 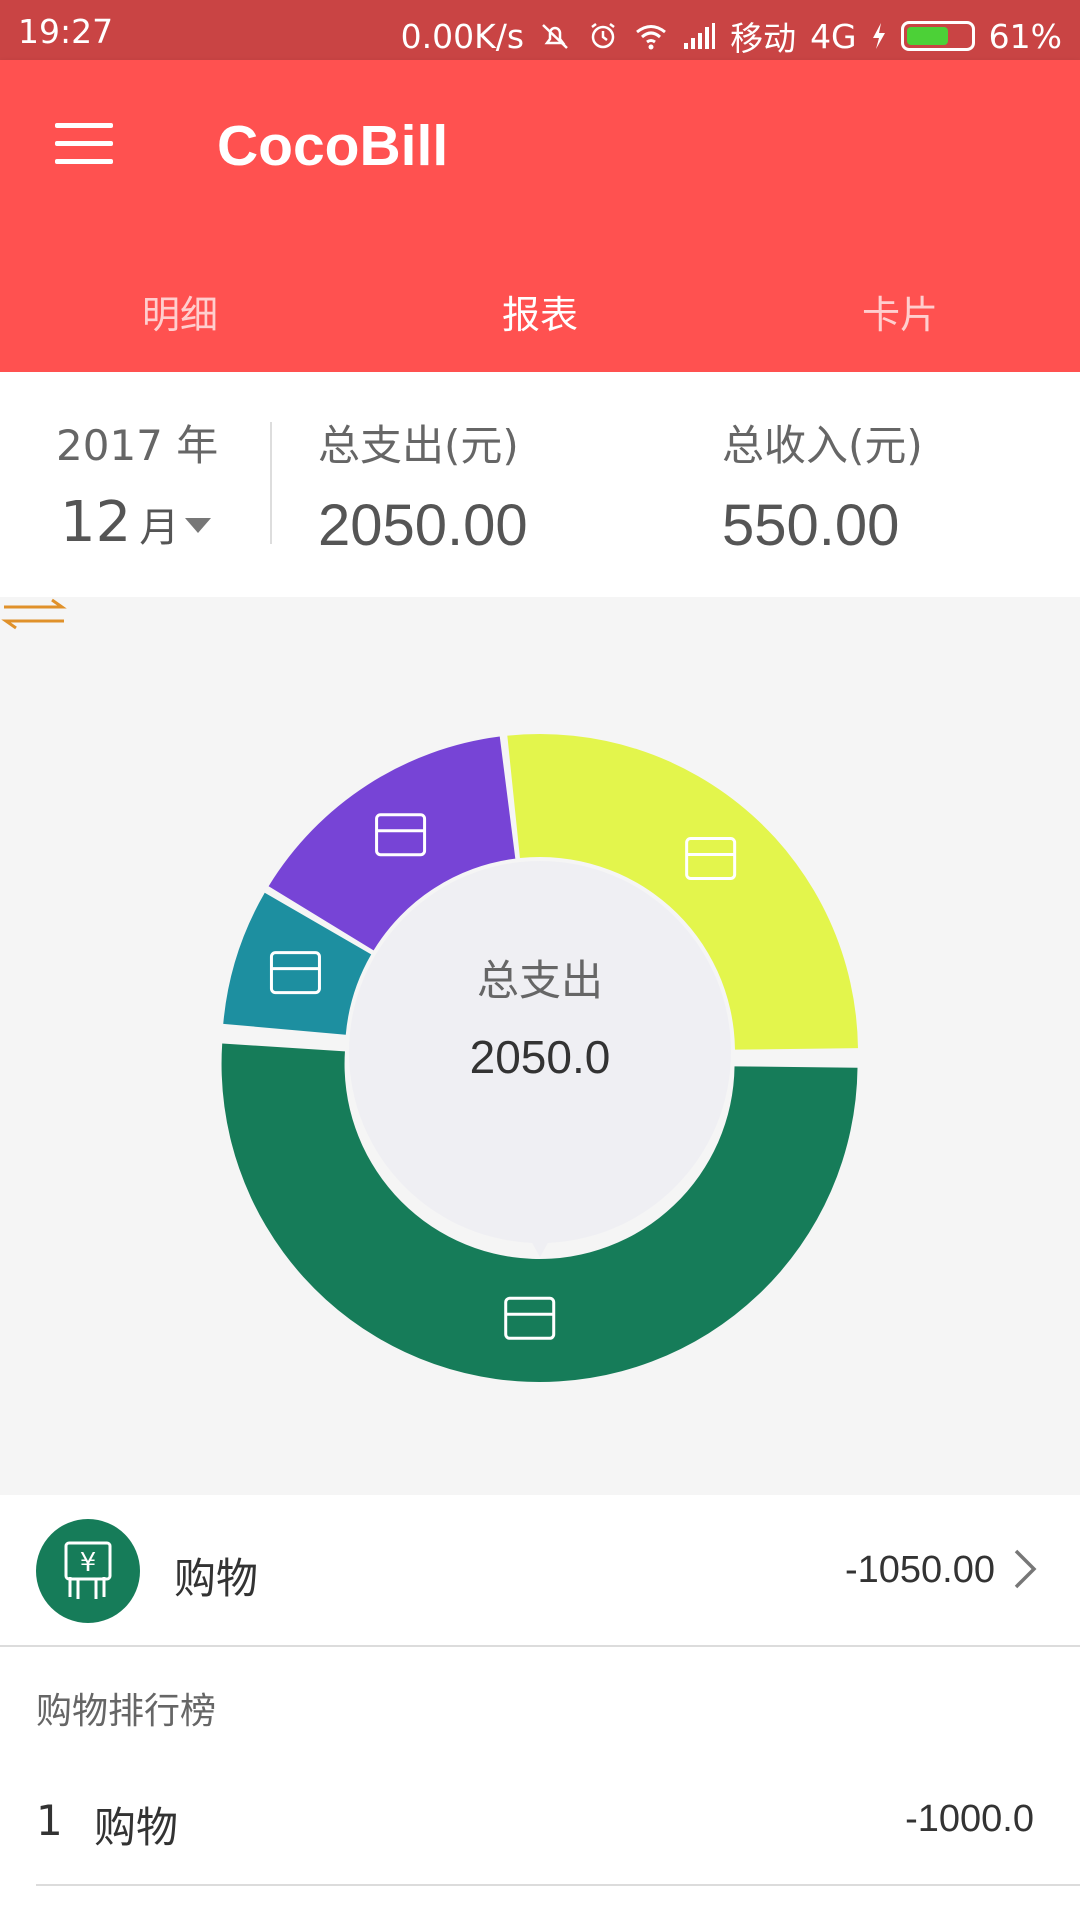 I want to click on tab-bar: 明细 报表 卡片, so click(x=540, y=320).